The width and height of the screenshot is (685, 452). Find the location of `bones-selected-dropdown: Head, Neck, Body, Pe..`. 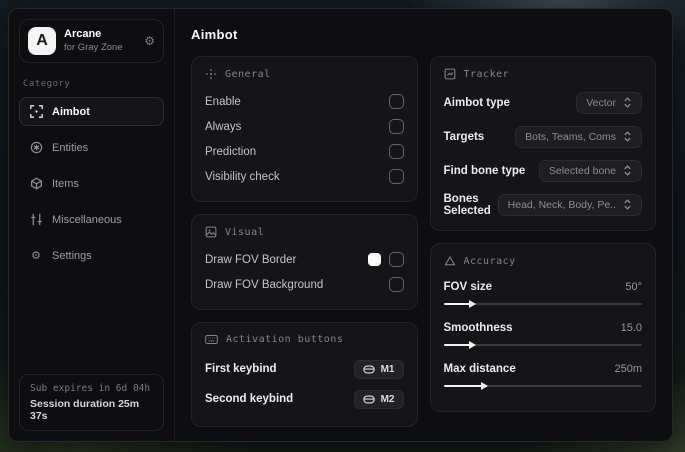

bones-selected-dropdown: Head, Neck, Body, Pe.. is located at coordinates (569, 204).